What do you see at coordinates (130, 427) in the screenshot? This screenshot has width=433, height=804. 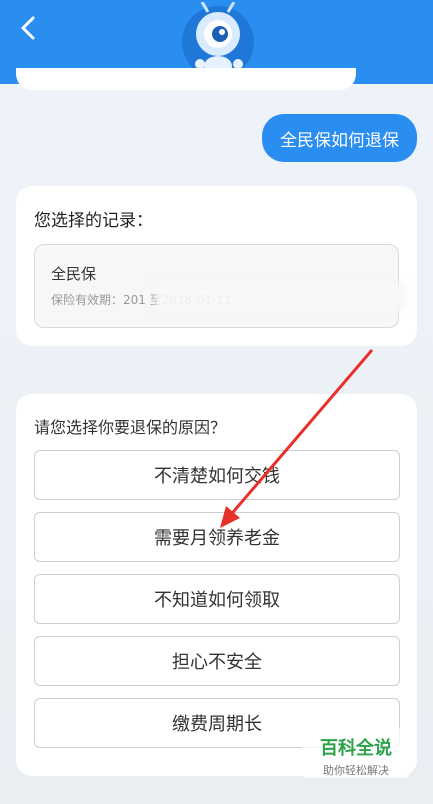 I see `reason-prompt: 请您选择你要退保的原因？` at bounding box center [130, 427].